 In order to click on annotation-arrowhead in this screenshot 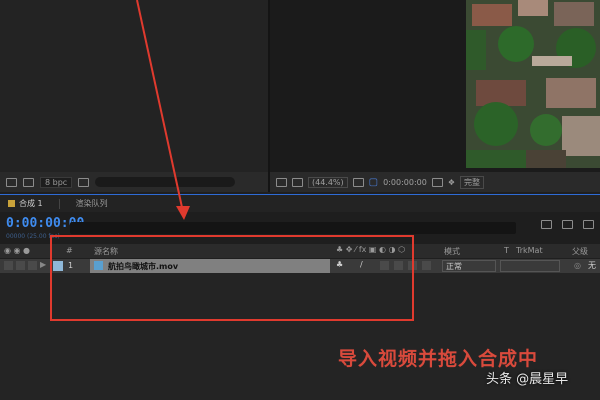, I will do `click(183, 213)`.